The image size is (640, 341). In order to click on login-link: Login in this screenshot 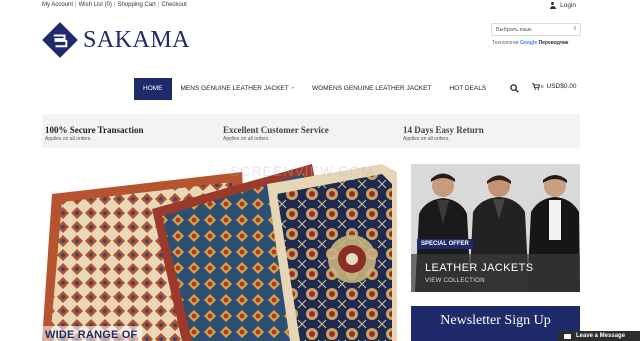, I will do `click(562, 5)`.